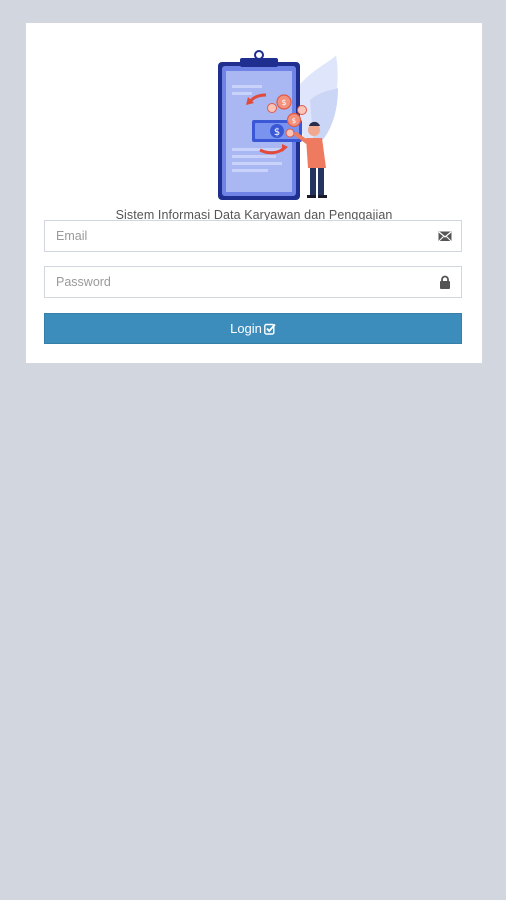  Describe the element at coordinates (445, 236) in the screenshot. I see `envelope-icon` at that location.